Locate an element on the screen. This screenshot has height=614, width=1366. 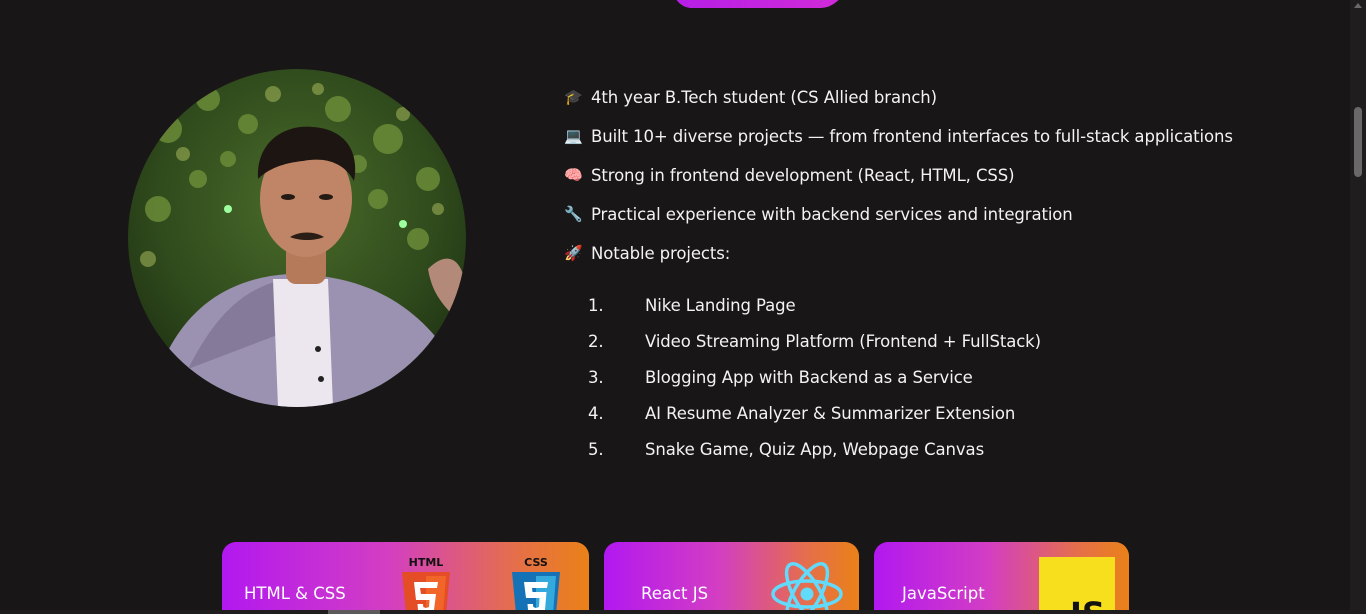
vertical-scrollbar is located at coordinates (1358, 307).